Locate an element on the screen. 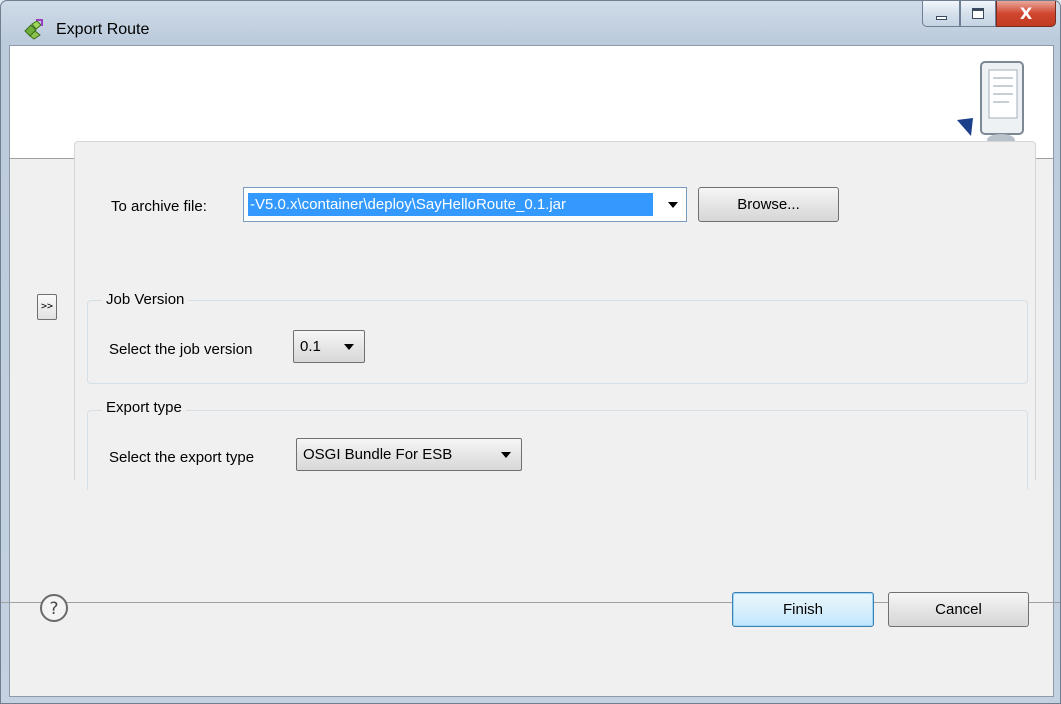  caption-buttons: X is located at coordinates (989, 15).